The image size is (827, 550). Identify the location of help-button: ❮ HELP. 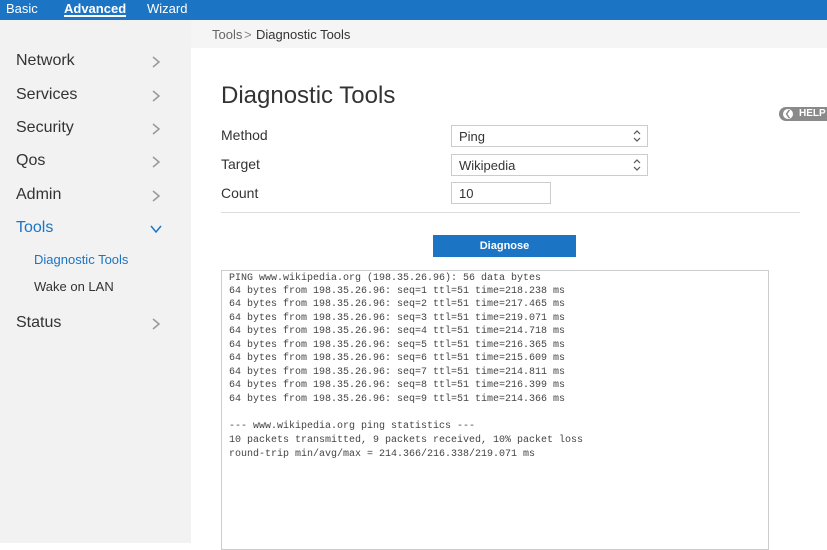
(803, 114).